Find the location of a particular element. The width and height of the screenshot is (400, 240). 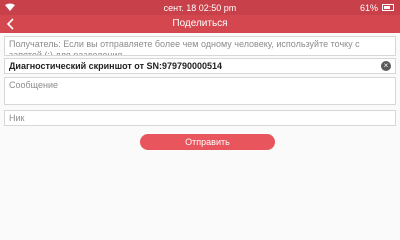

status-bar: сент. 18 02:50 pm 61% is located at coordinates (200, 7).